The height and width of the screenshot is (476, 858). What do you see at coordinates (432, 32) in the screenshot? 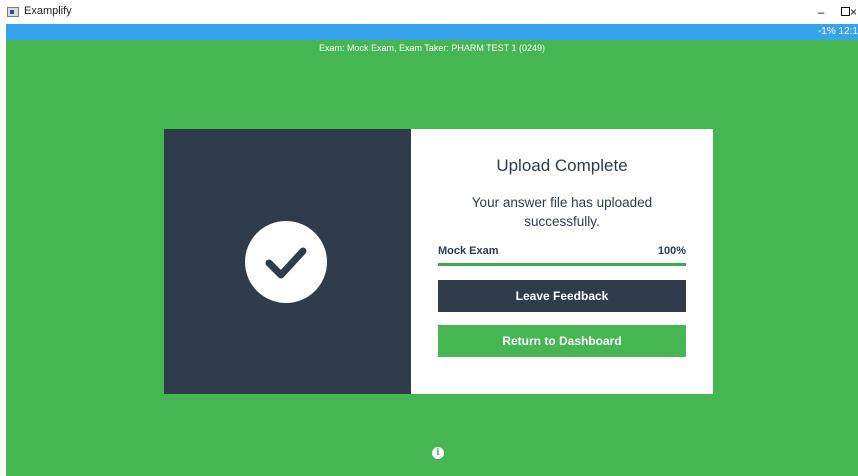
I see `status-bar: -1% 12:1` at bounding box center [432, 32].